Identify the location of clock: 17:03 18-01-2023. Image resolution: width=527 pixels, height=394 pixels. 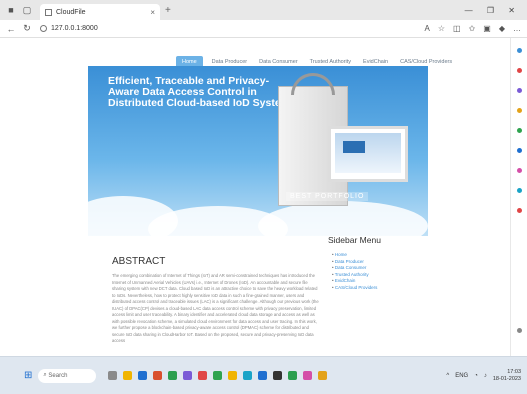
(507, 376).